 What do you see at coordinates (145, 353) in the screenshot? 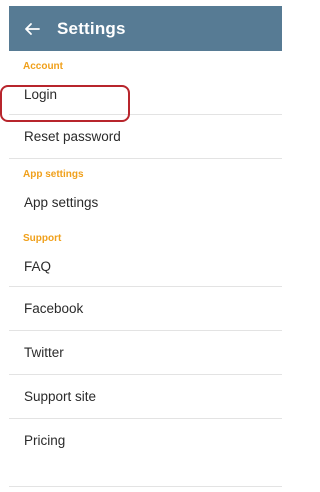
I see `settings-item-twitter: Twitter` at bounding box center [145, 353].